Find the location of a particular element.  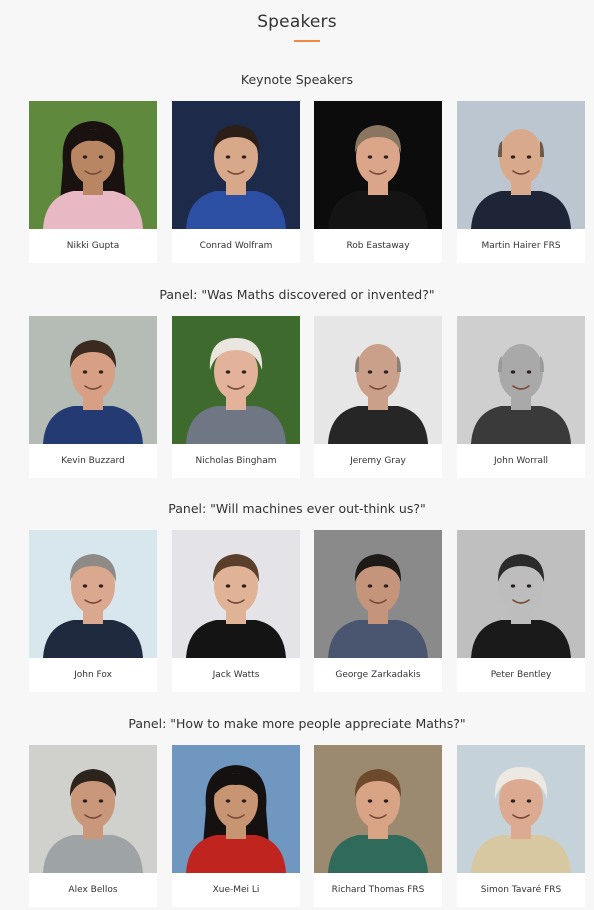

speaker-name: Kevin Buzzard is located at coordinates (93, 461).